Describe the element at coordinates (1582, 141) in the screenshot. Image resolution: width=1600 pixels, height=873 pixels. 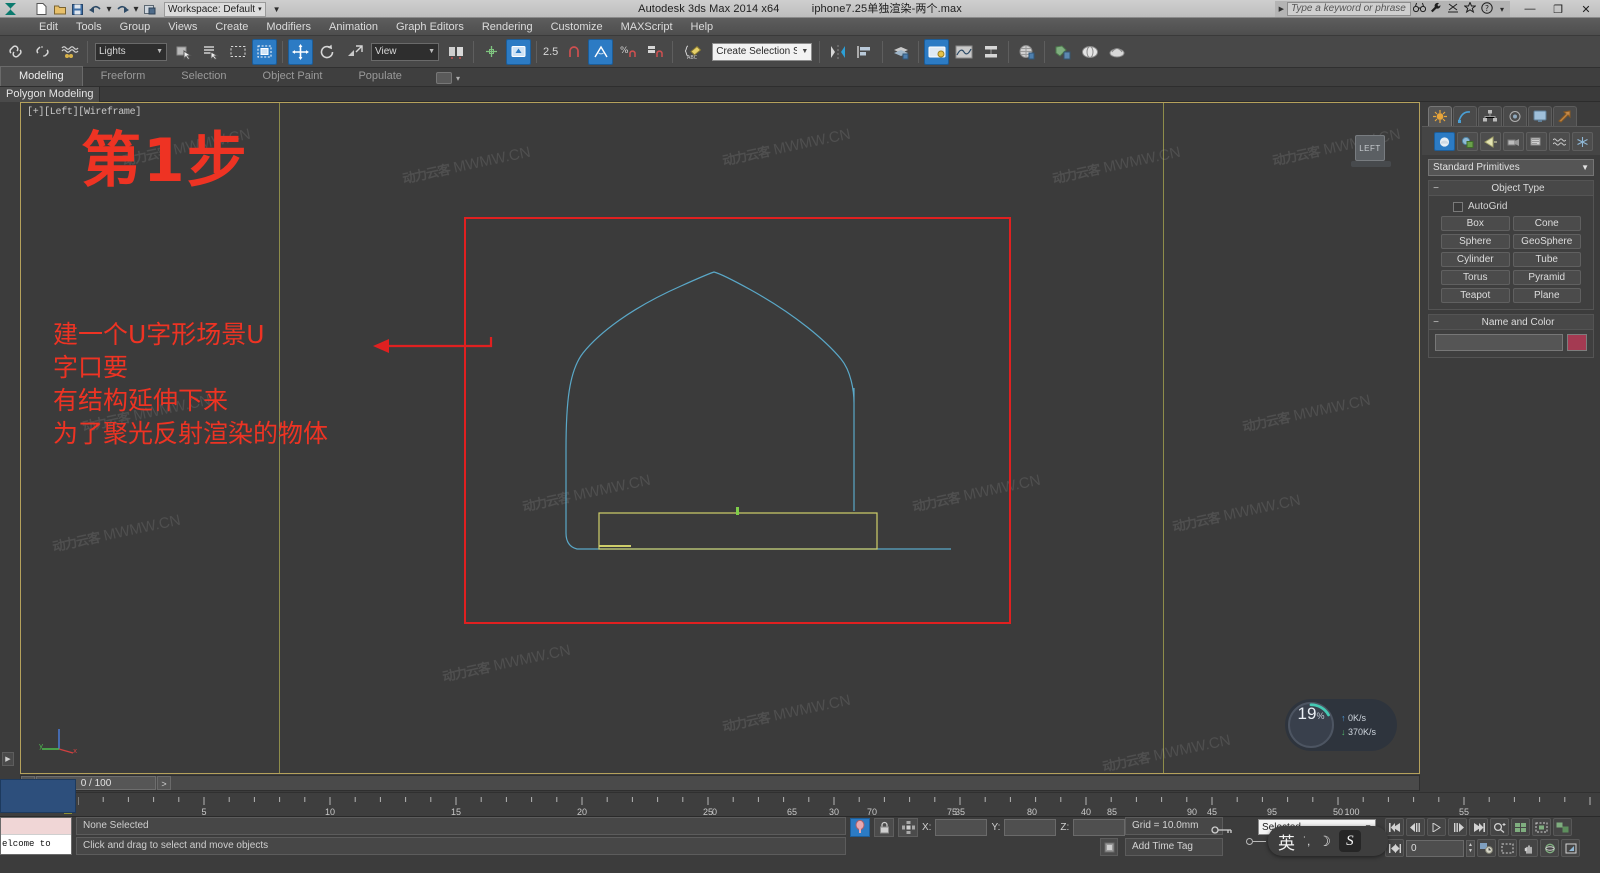
I see `systems-icon` at that location.